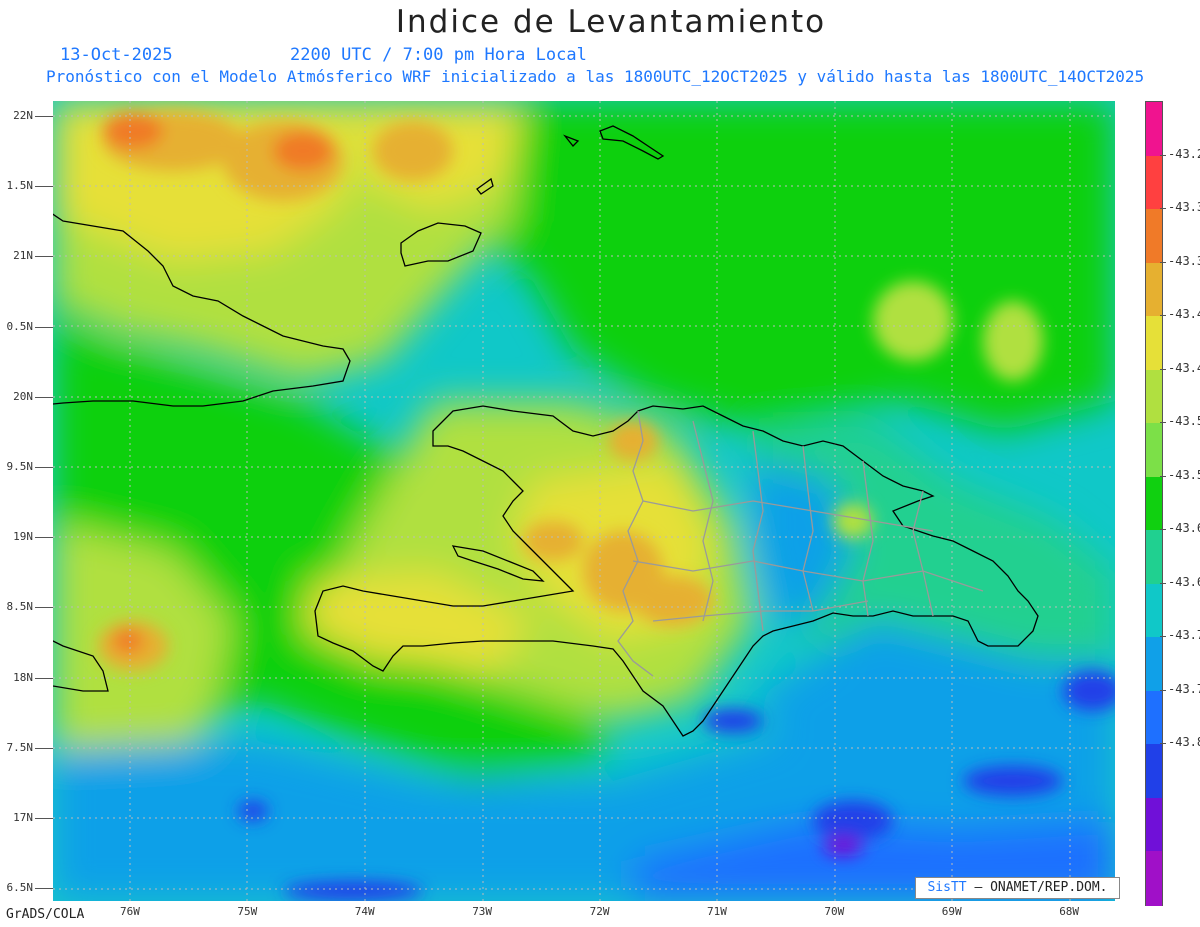 This screenshot has height=927, width=1200. I want to click on credit-text: – ONAMET/REP.DOM., so click(1041, 887).